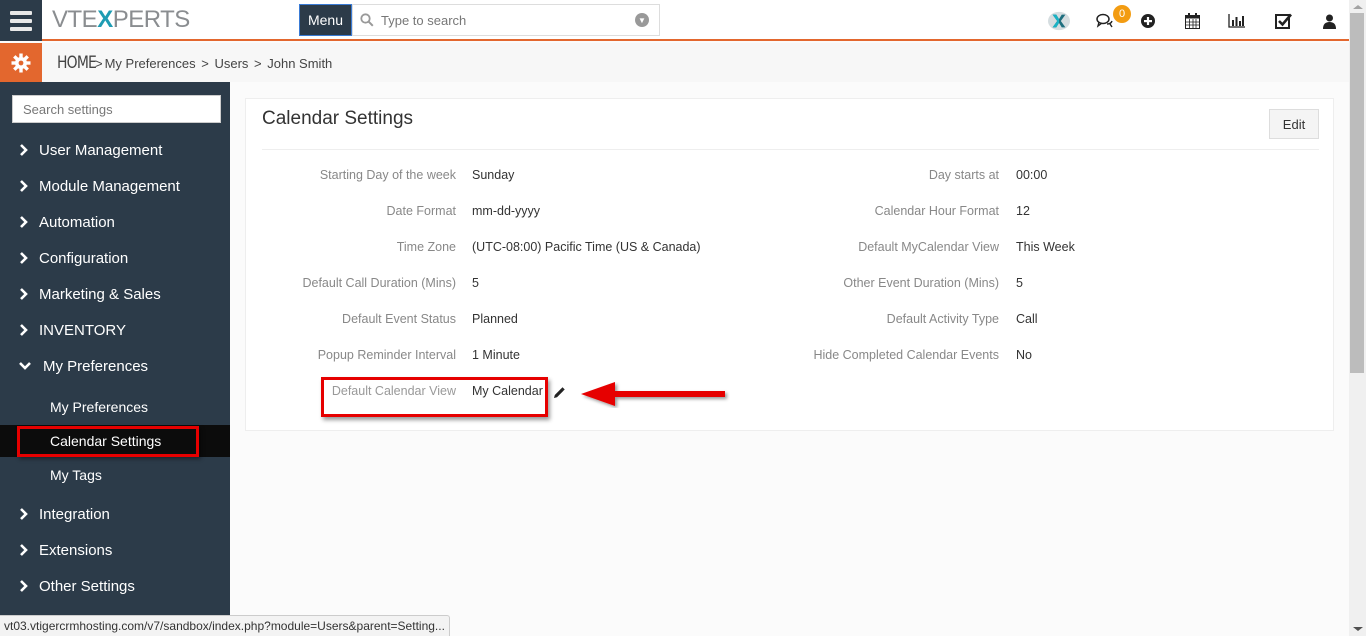 The height and width of the screenshot is (636, 1366). Describe the element at coordinates (101, 150) in the screenshot. I see `sidebar-item-label: User Management` at that location.